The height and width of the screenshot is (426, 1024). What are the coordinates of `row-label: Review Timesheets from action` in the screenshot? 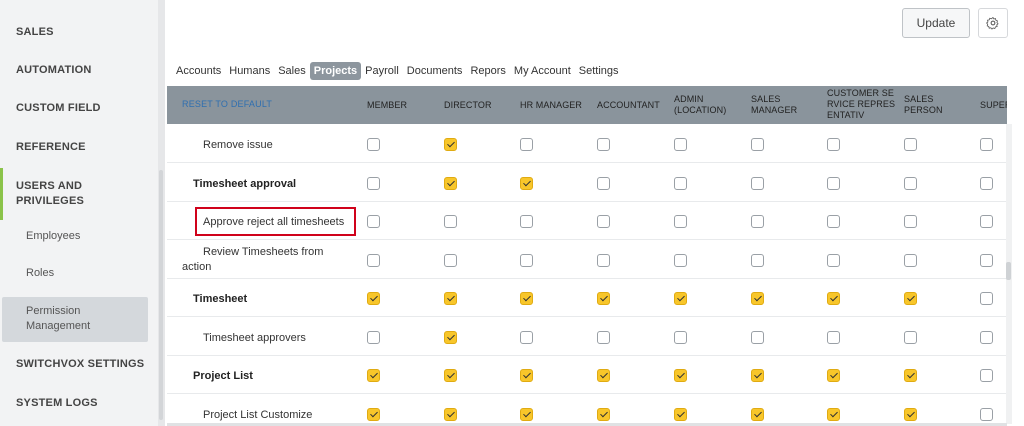 It's located at (253, 259).